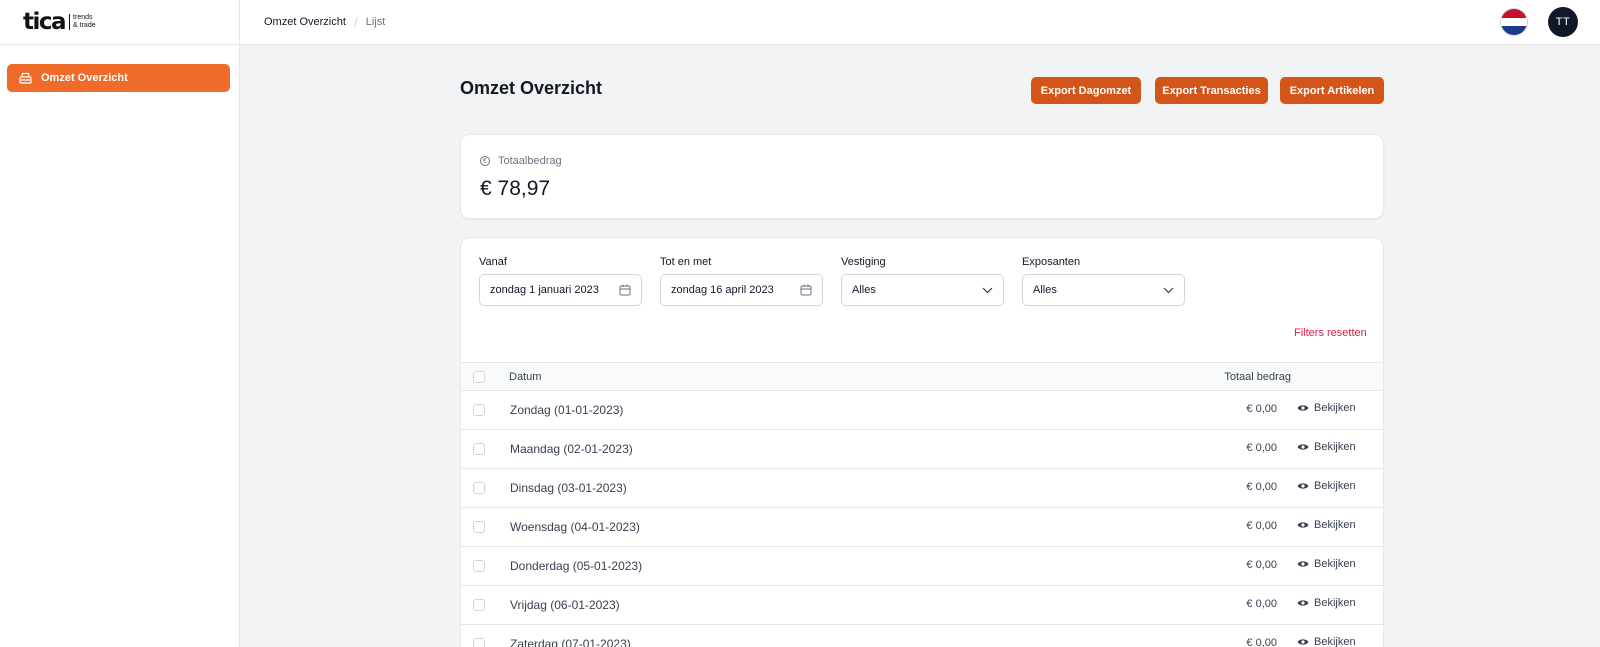  I want to click on table-row: Vrijdag (06-01-2023) € 0,00 Bekijken, so click(922, 605).